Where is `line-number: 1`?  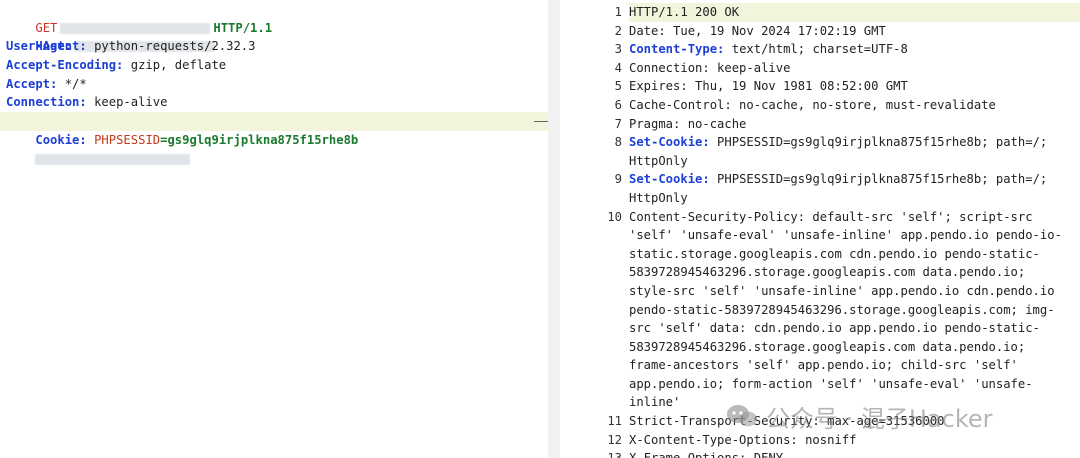 line-number: 1 is located at coordinates (618, 12).